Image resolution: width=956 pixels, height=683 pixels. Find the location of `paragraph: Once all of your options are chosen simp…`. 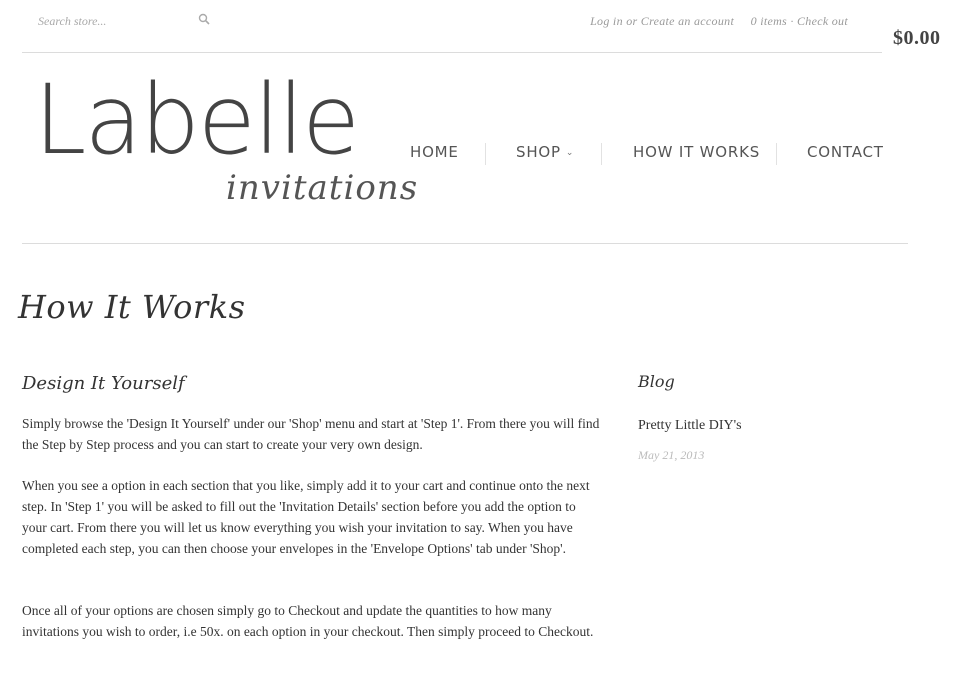

paragraph: Once all of your options are chosen simp… is located at coordinates (308, 621).